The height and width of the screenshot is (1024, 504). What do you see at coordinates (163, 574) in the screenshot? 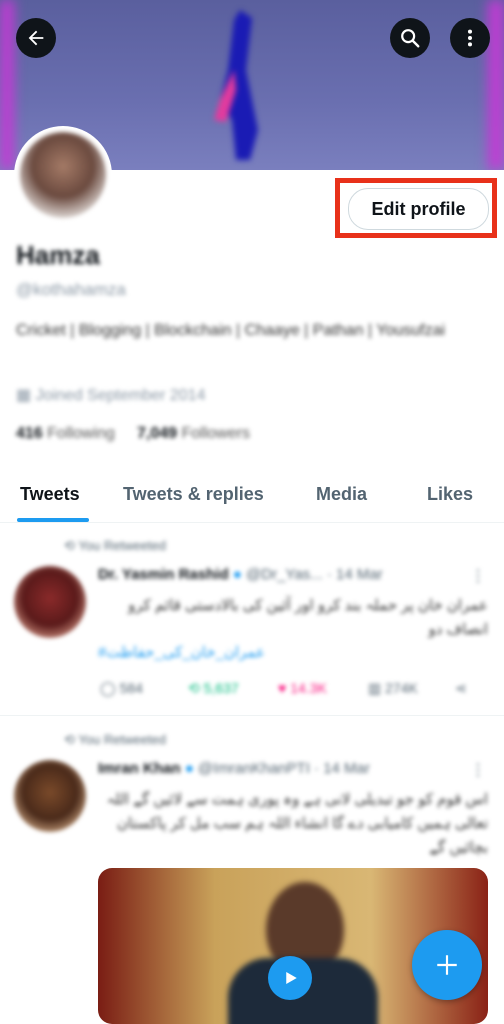
I see `tweet-author: Dr. Yasmin Rashid` at bounding box center [163, 574].